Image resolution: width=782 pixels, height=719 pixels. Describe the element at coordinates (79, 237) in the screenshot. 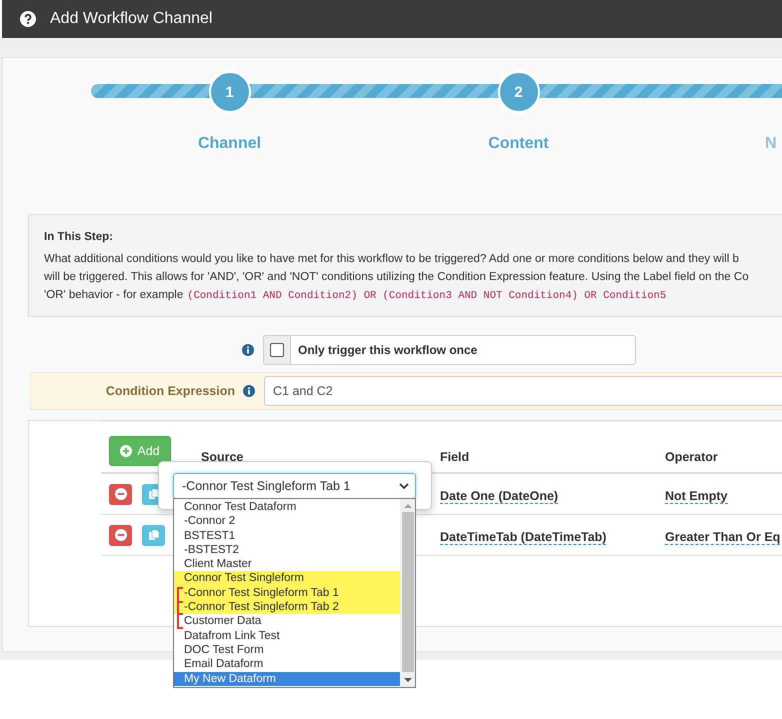

I see `info-heading: In This Step:` at that location.